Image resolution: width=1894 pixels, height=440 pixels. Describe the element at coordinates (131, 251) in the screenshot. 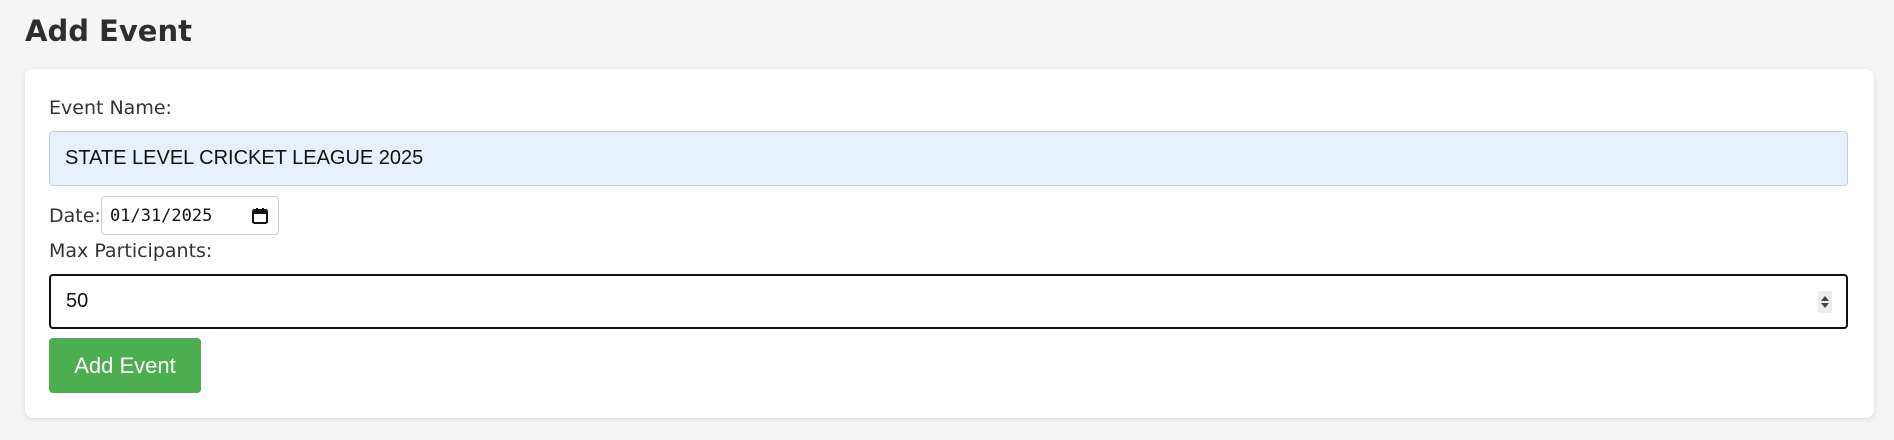

I see `max-participants-label: Max Participants:` at that location.